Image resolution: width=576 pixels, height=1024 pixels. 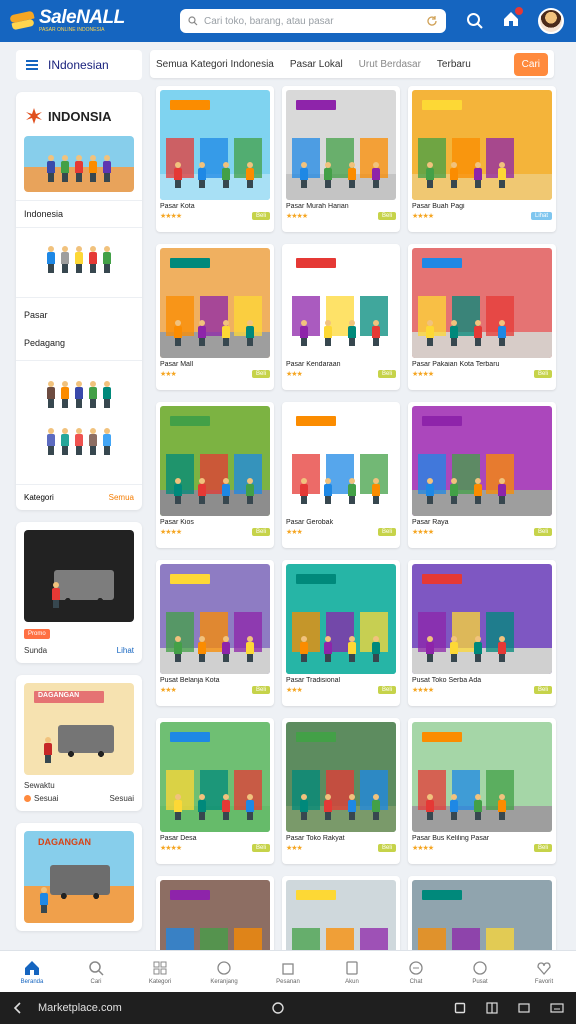 I want to click on product-title: Pasar Gerobak, so click(x=341, y=522).